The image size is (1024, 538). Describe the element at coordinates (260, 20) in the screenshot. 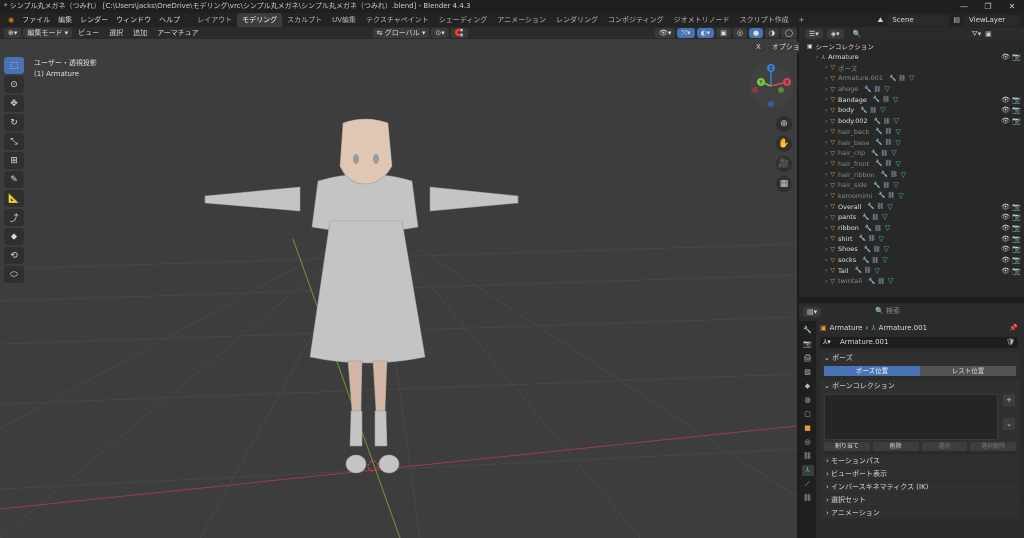

I see `tab-modeling: モデリング` at that location.